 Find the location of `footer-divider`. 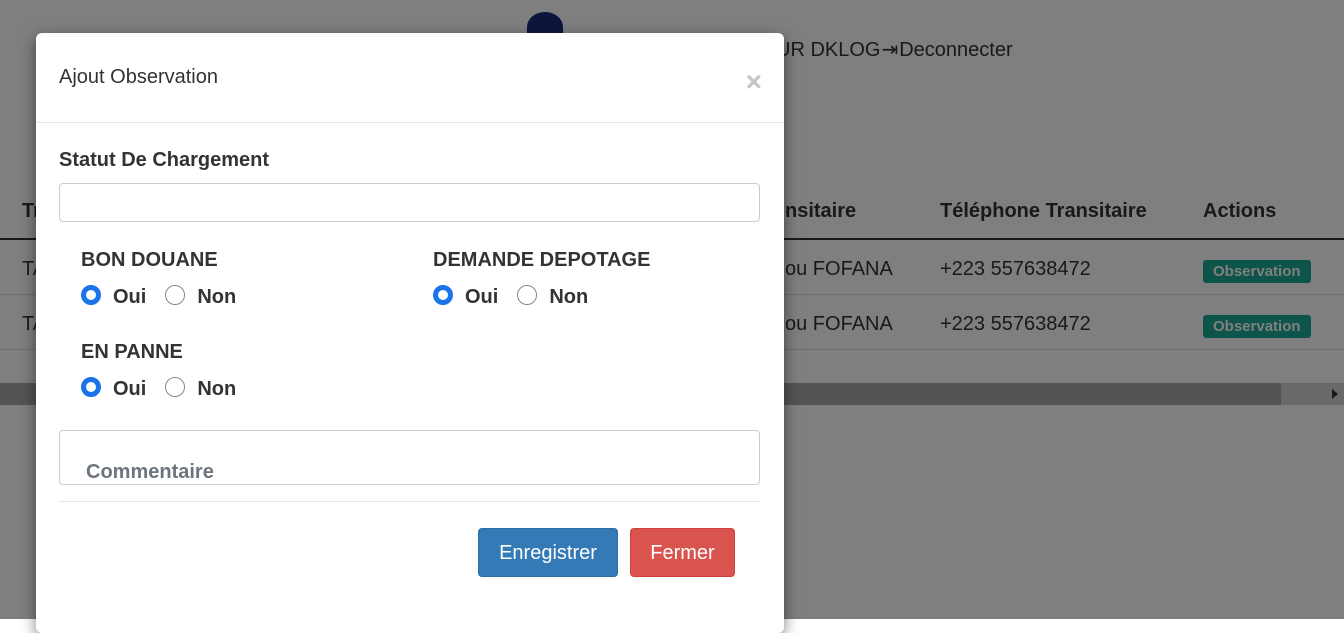

footer-divider is located at coordinates (409, 501).